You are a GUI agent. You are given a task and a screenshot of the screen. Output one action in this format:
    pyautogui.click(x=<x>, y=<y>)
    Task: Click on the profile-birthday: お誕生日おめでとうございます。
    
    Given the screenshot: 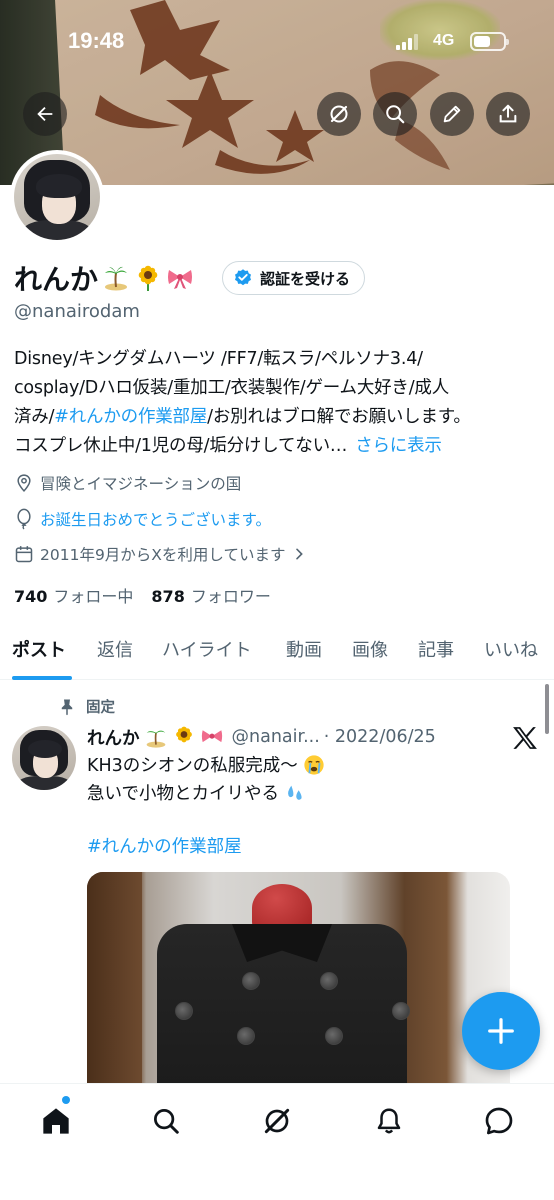 What is the action you would take?
    pyautogui.click(x=142, y=519)
    